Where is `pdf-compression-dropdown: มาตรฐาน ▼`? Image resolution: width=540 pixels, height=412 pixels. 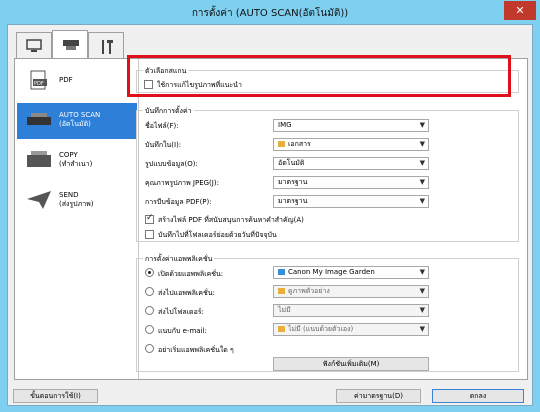 pdf-compression-dropdown: มาตรฐาน ▼ is located at coordinates (351, 201).